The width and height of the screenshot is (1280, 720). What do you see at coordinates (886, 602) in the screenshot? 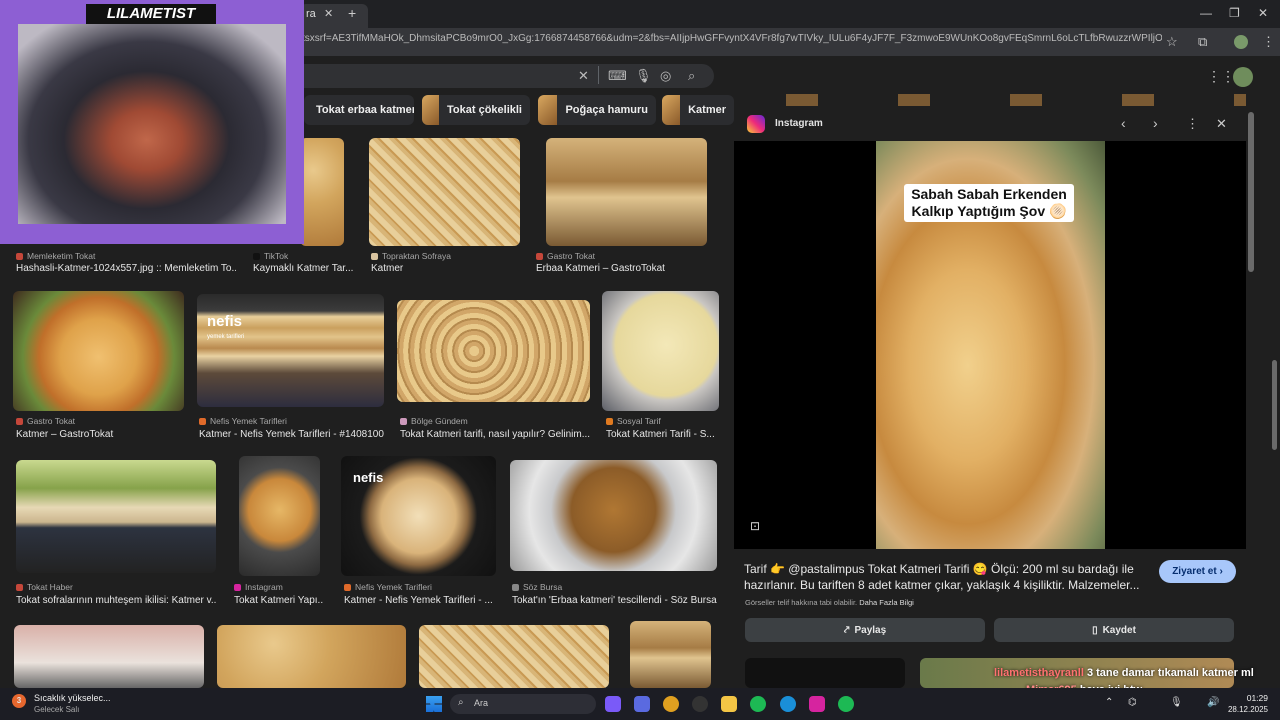
I see `learn-more-link: Daha Fazla Bilgi` at bounding box center [886, 602].